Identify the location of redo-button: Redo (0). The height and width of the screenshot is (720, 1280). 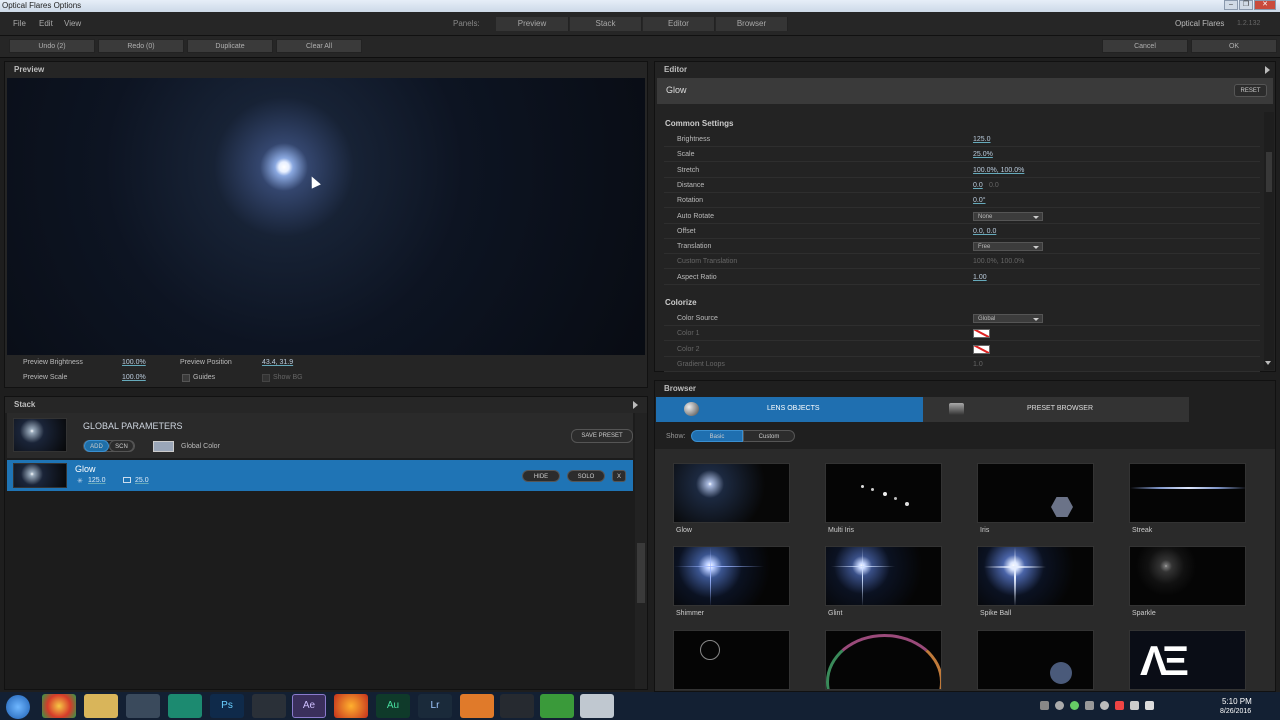
(141, 46).